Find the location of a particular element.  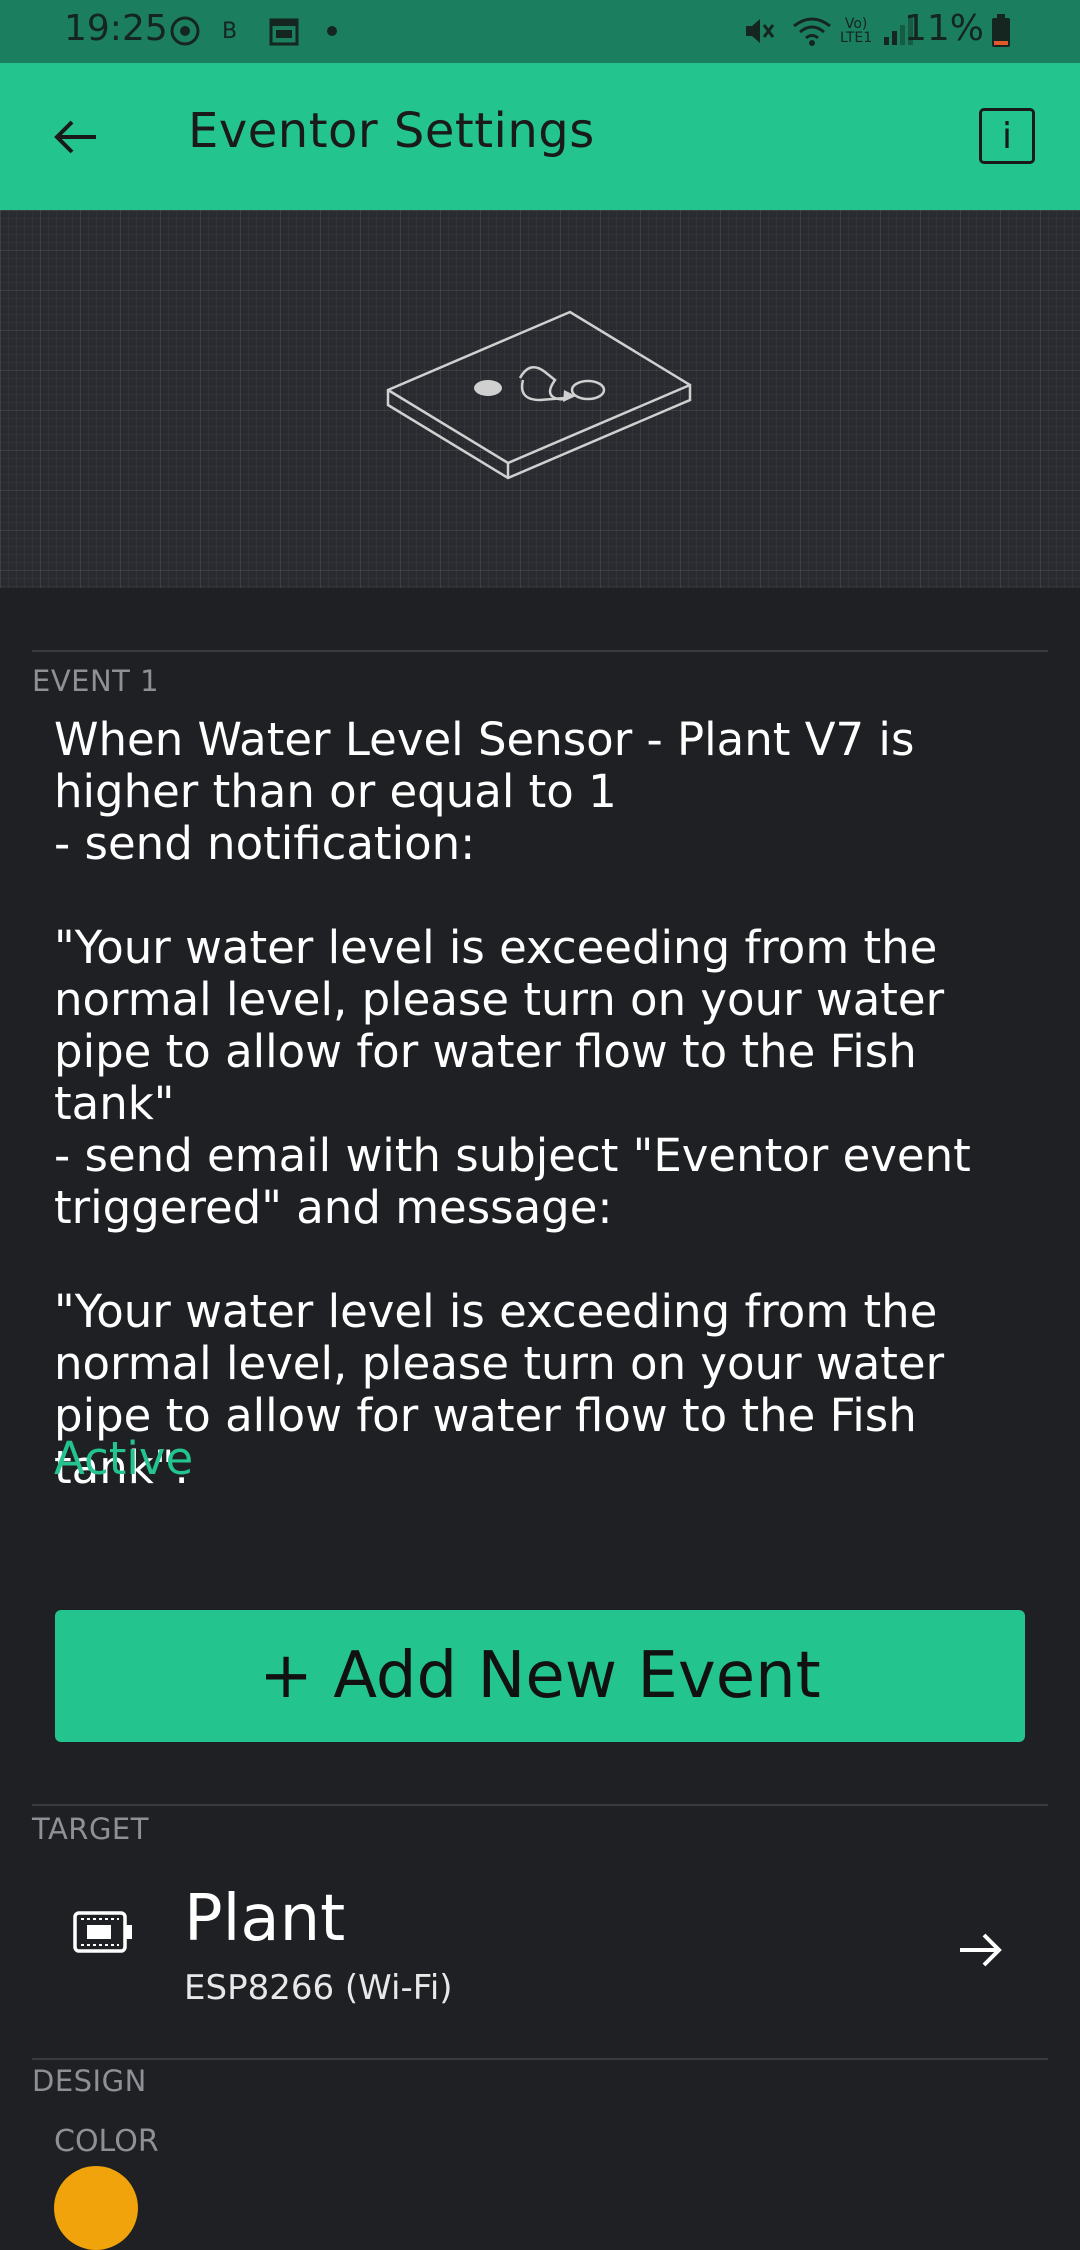

target-device-type: ESP8266 (Wi-Fi) is located at coordinates (318, 1988).